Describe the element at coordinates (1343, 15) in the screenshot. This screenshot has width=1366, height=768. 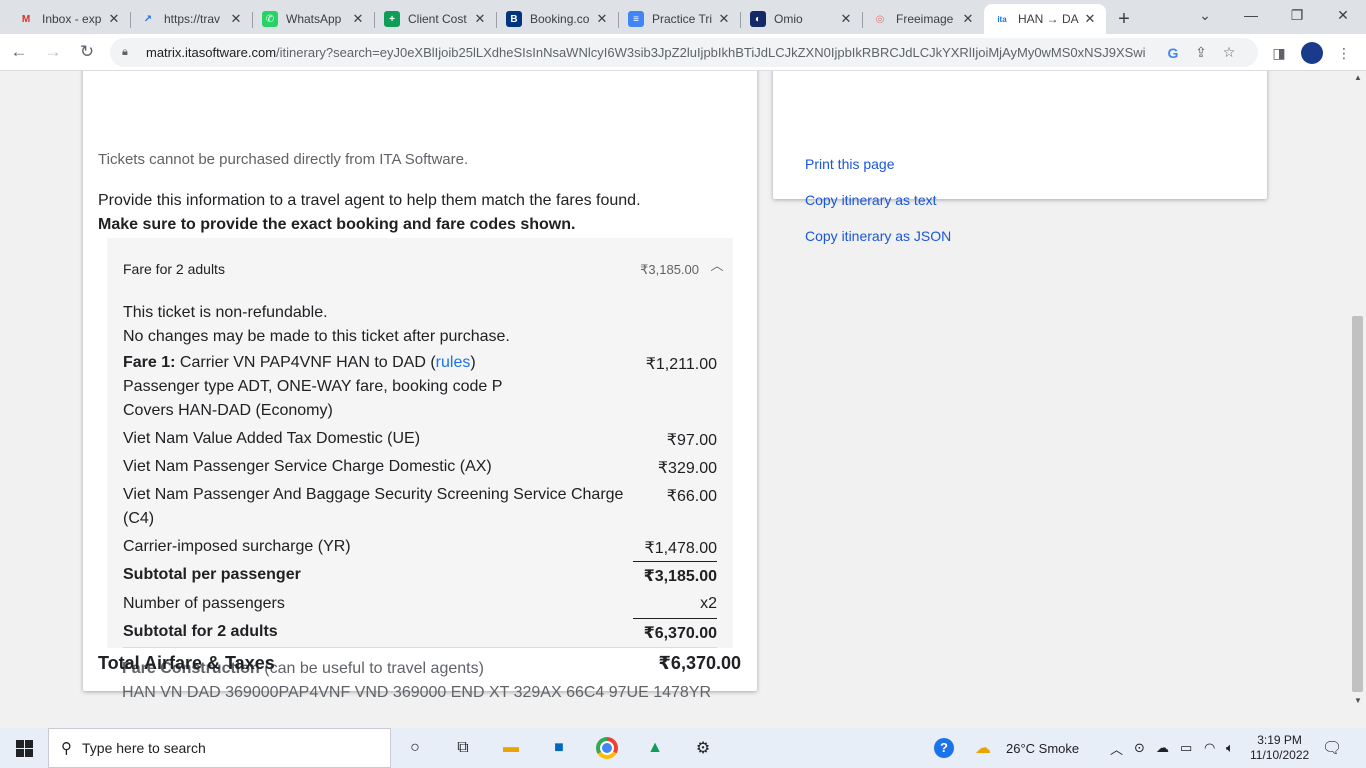
I see `close-window-icon: ✕` at that location.